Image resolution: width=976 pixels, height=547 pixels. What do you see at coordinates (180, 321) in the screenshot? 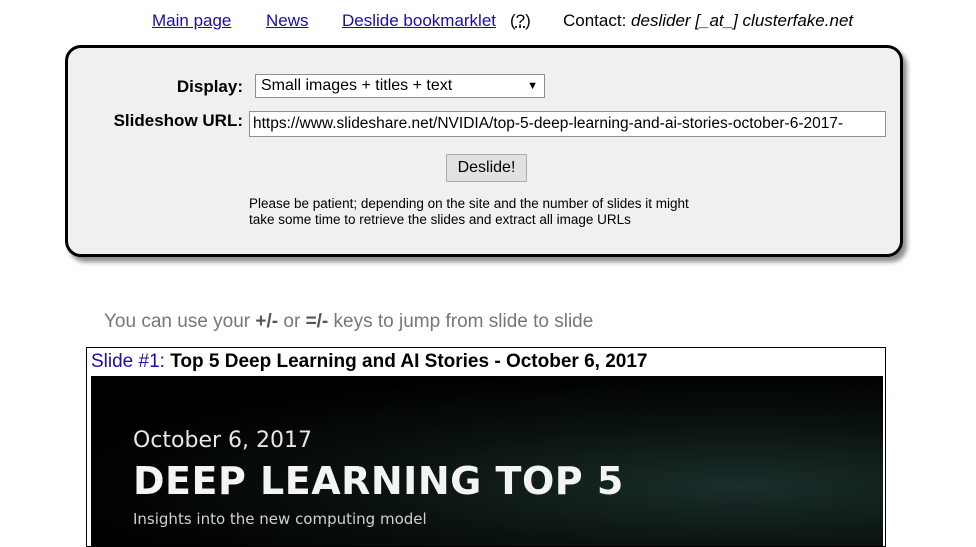
I see `hint-text-pre: You can use your` at bounding box center [180, 321].